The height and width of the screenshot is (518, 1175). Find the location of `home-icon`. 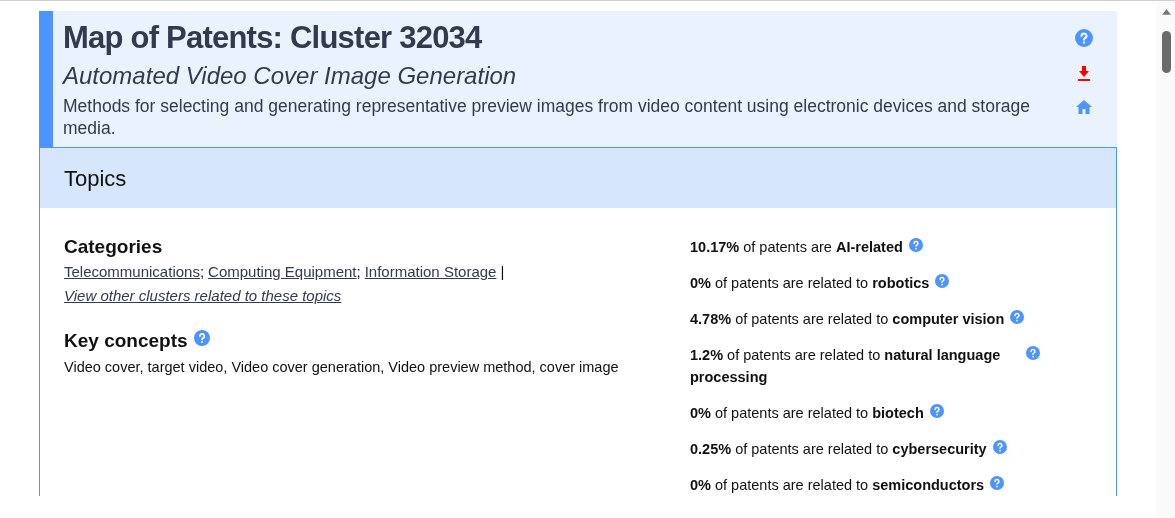

home-icon is located at coordinates (1084, 107).